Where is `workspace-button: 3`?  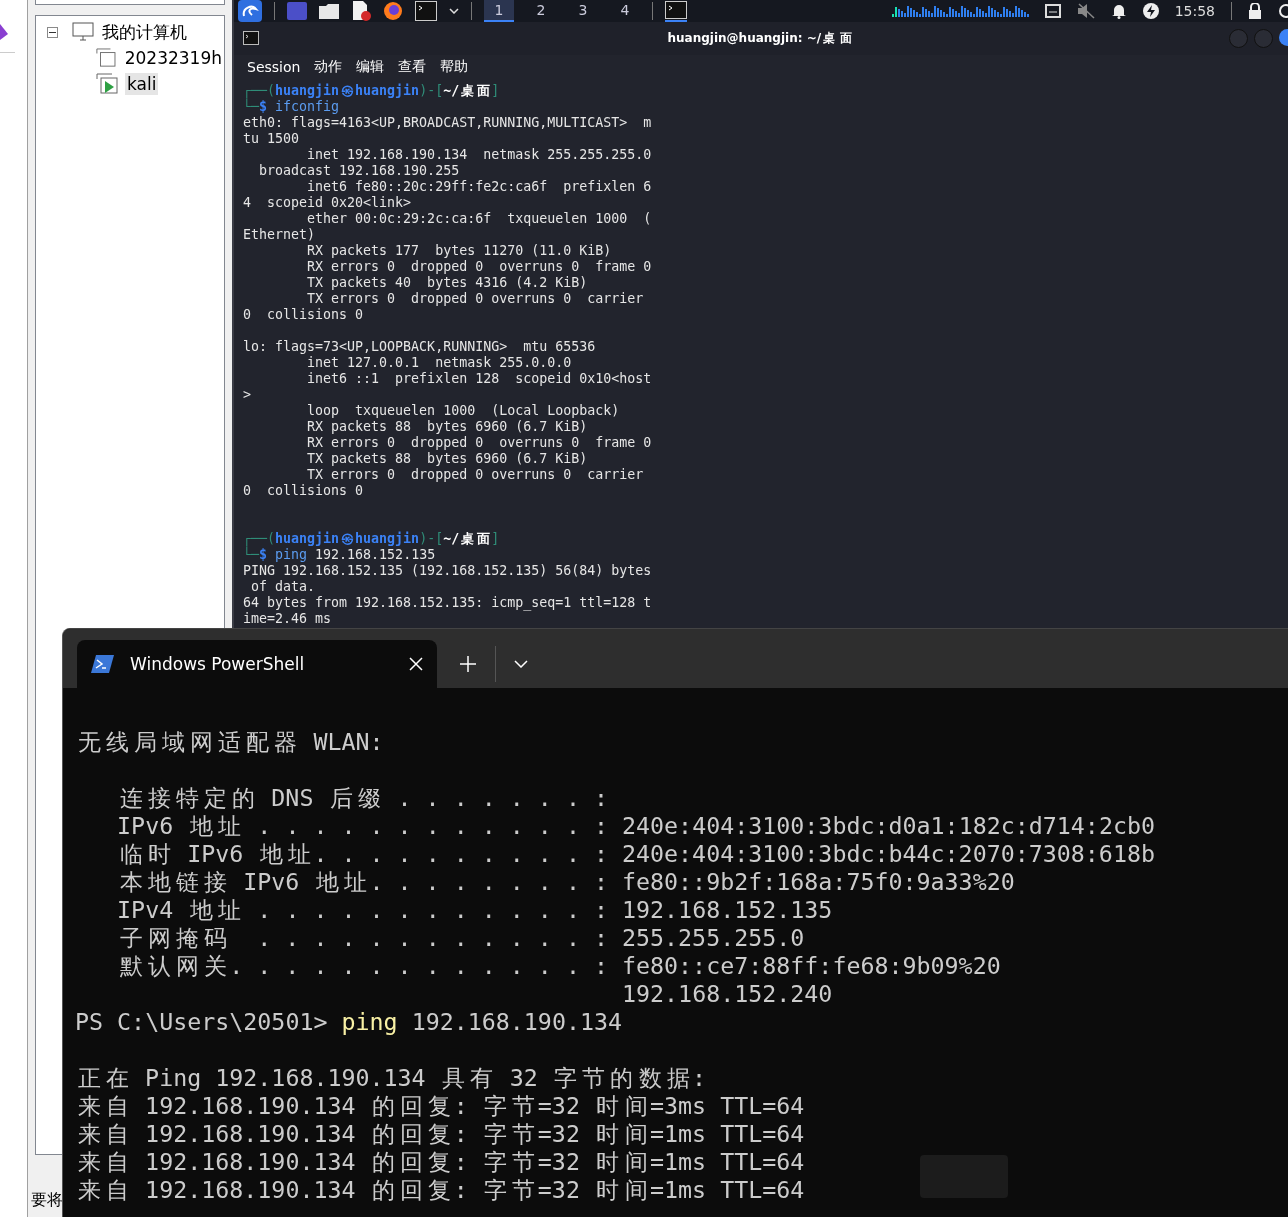
workspace-button: 3 is located at coordinates (583, 11).